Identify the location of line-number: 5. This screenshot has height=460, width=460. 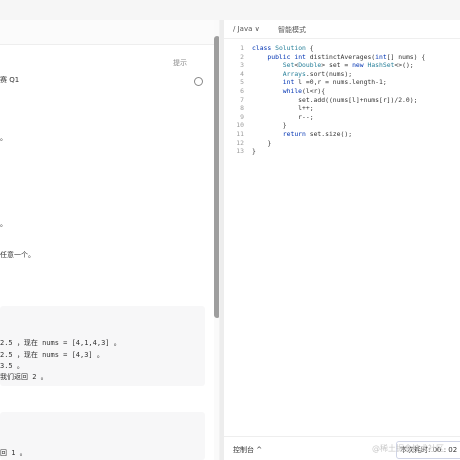
(242, 82).